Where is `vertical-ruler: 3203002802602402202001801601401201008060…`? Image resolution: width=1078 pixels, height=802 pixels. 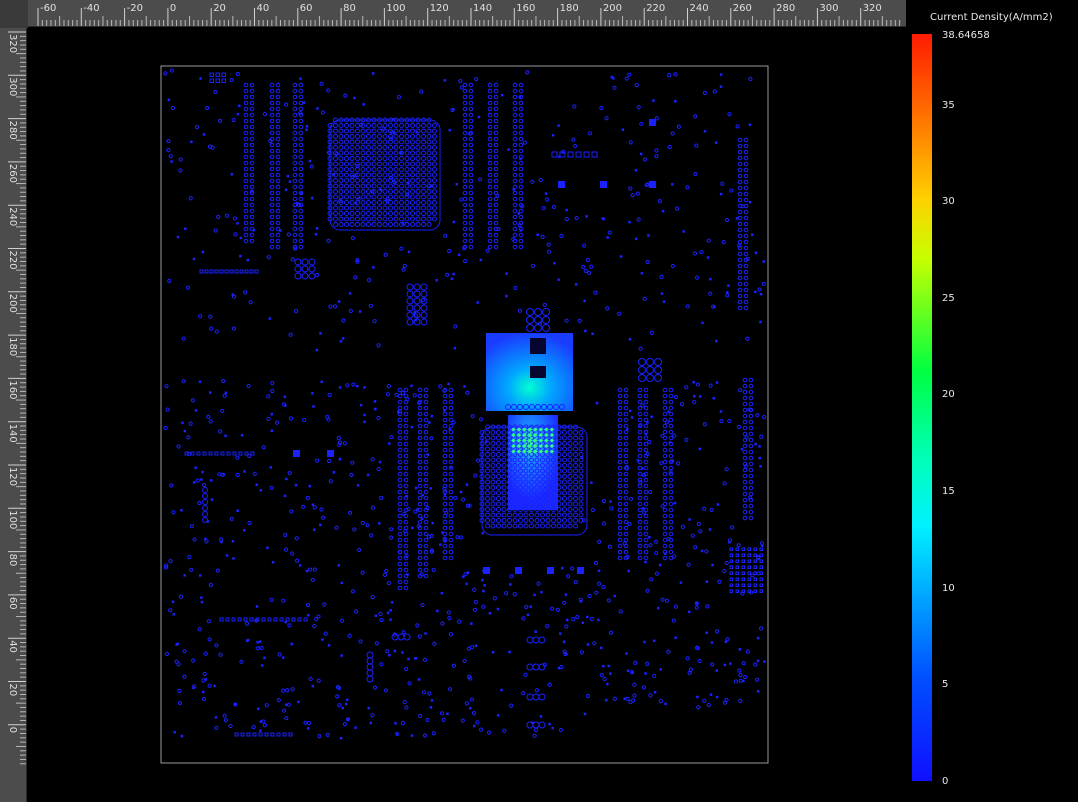 vertical-ruler: 3203002802602402202001801601401201008060… is located at coordinates (13, 415).